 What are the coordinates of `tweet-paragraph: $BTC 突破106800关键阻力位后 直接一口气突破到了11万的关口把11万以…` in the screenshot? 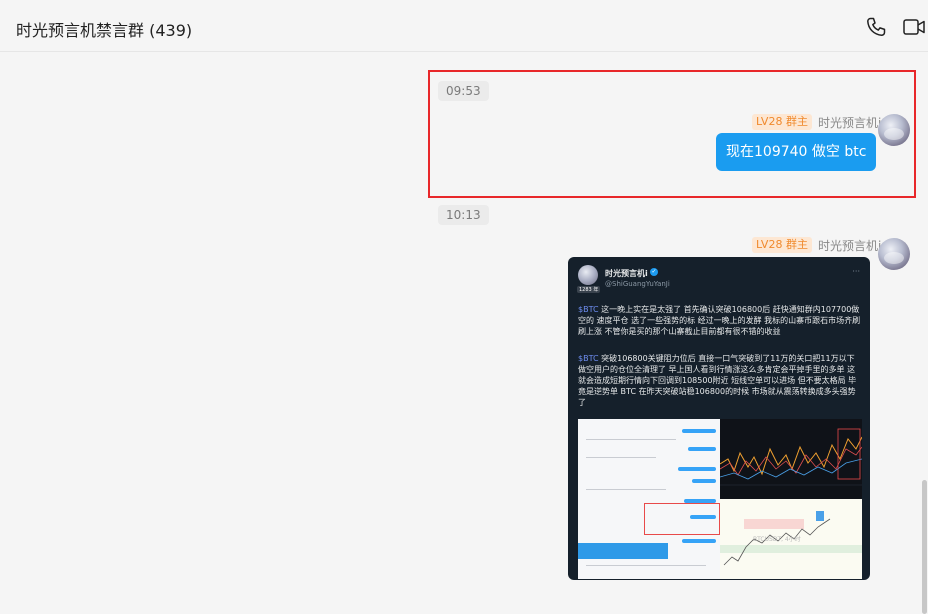 It's located at (720, 380).